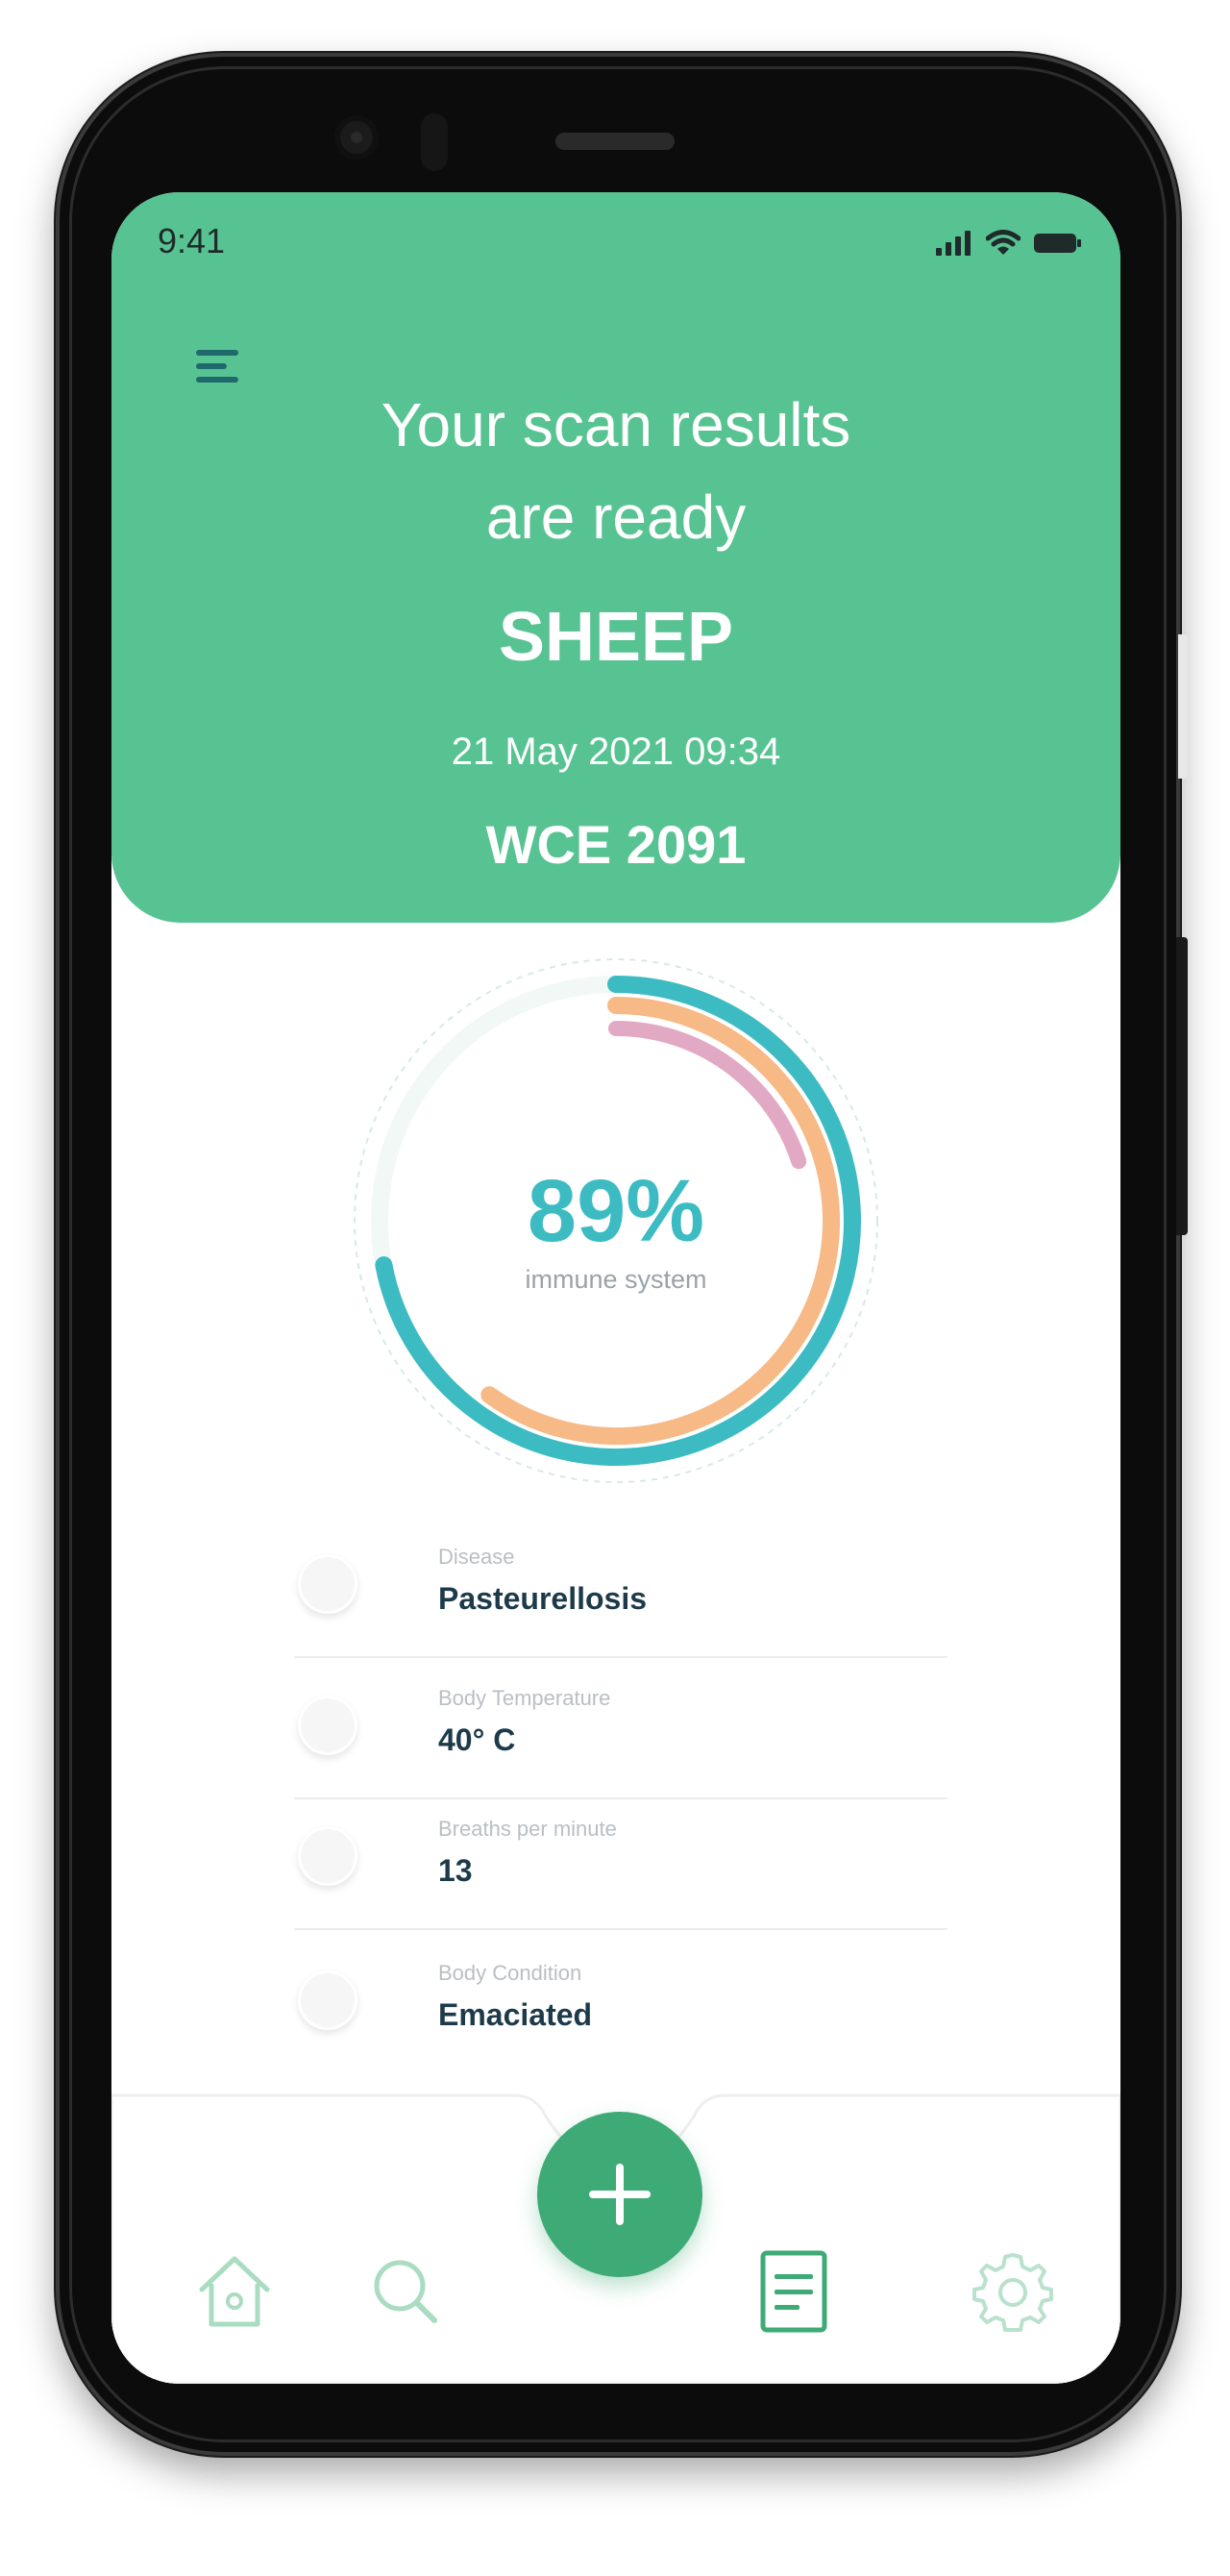  Describe the element at coordinates (616, 752) in the screenshot. I see `scan-date: 21 May 2021 09:34` at that location.